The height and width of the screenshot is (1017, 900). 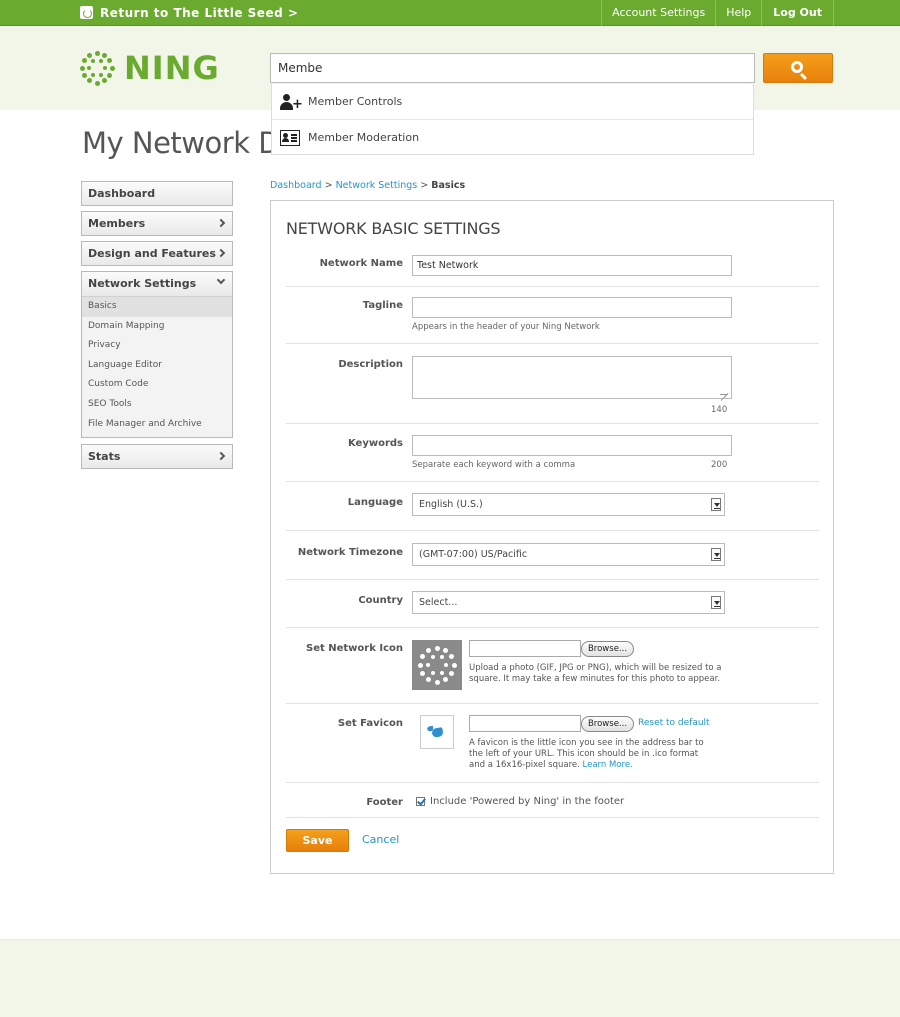 I want to click on network-icon, so click(x=86, y=12).